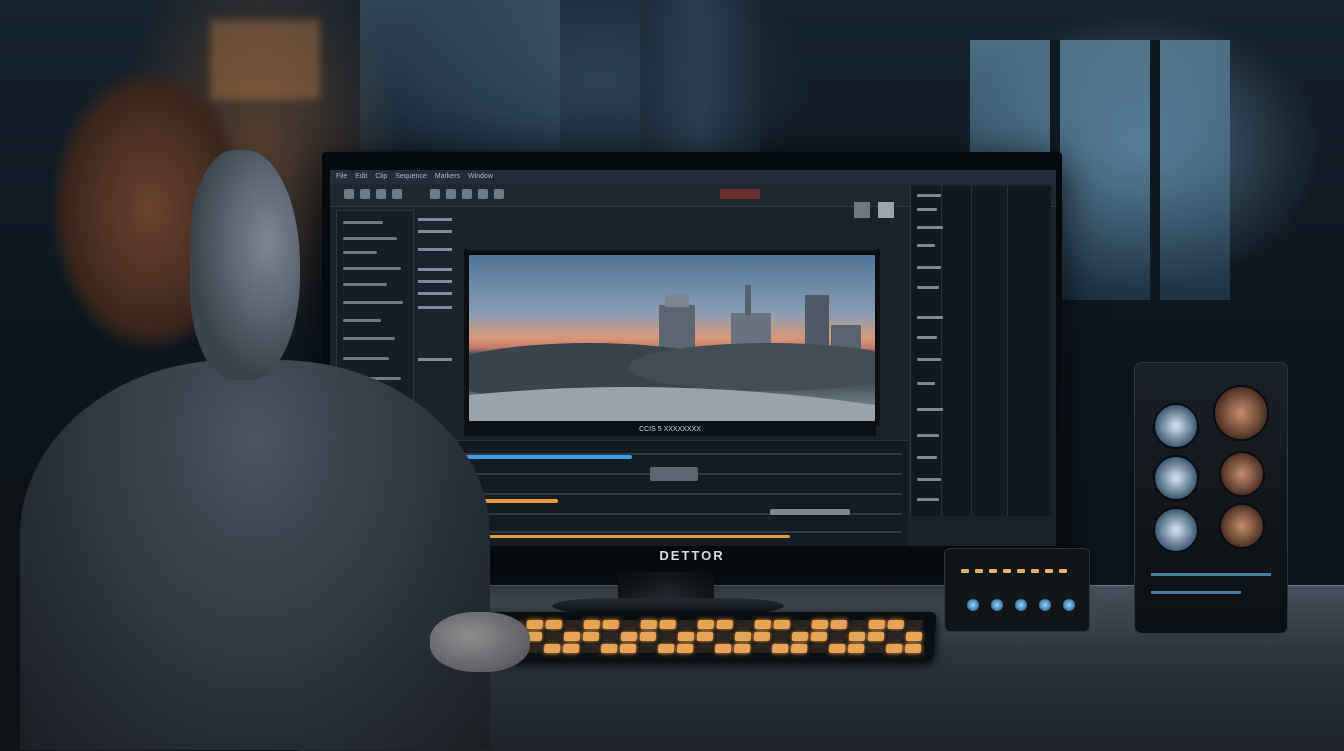 This screenshot has width=1344, height=751. Describe the element at coordinates (700, 80) in the screenshot. I see `background-pillar` at that location.